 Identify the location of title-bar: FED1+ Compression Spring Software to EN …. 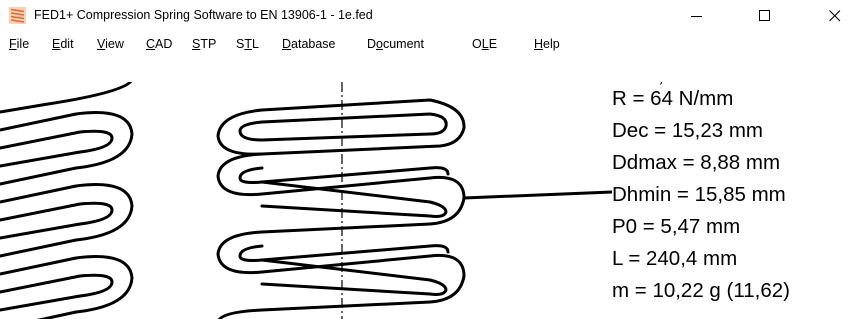
(429, 15).